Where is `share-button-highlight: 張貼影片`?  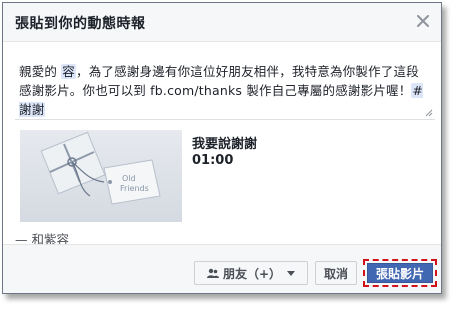
share-button-highlight: 張貼影片 is located at coordinates (400, 273).